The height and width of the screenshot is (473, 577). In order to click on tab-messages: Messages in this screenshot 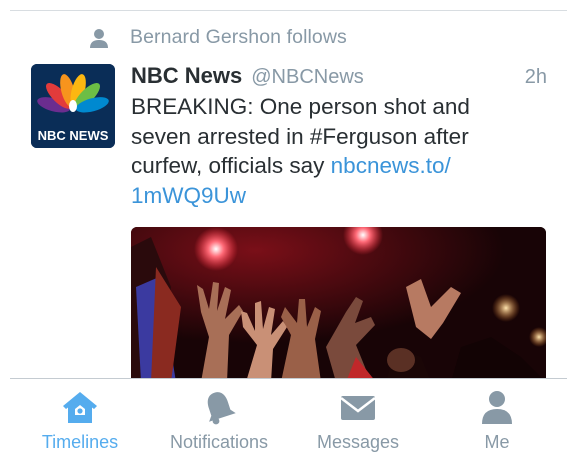, I will do `click(358, 420)`.